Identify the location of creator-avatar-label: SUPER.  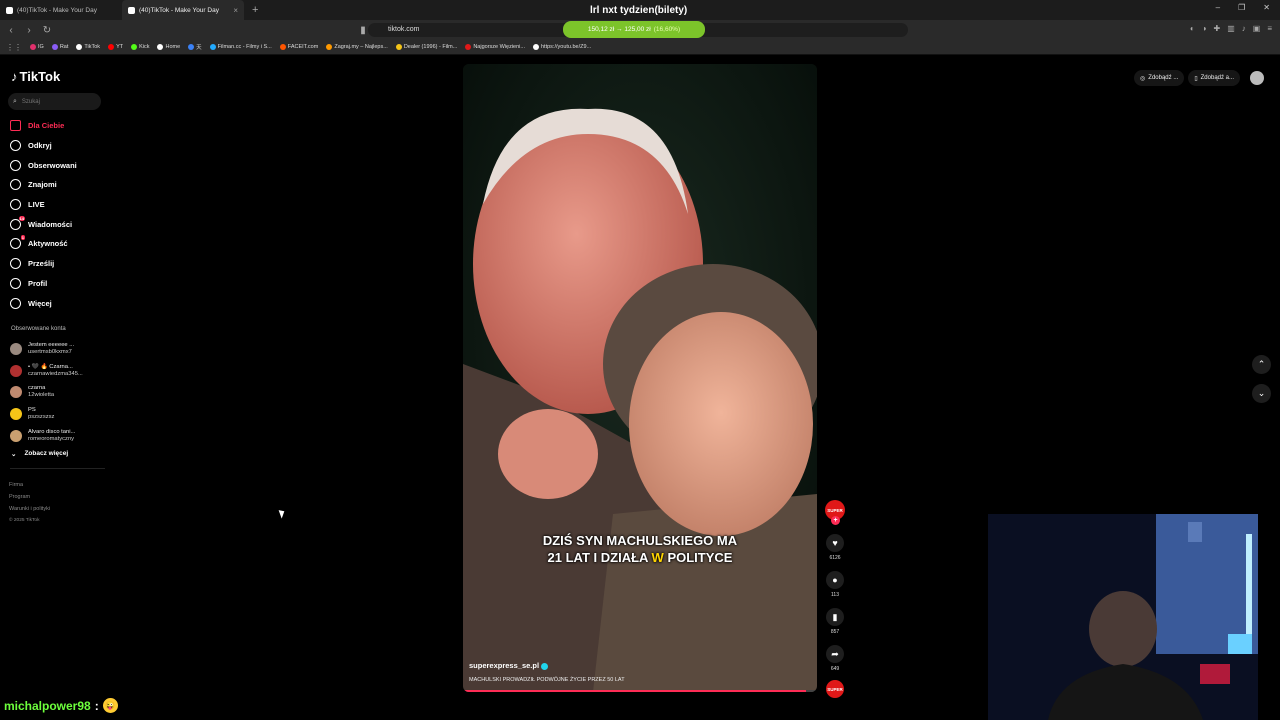
(835, 510).